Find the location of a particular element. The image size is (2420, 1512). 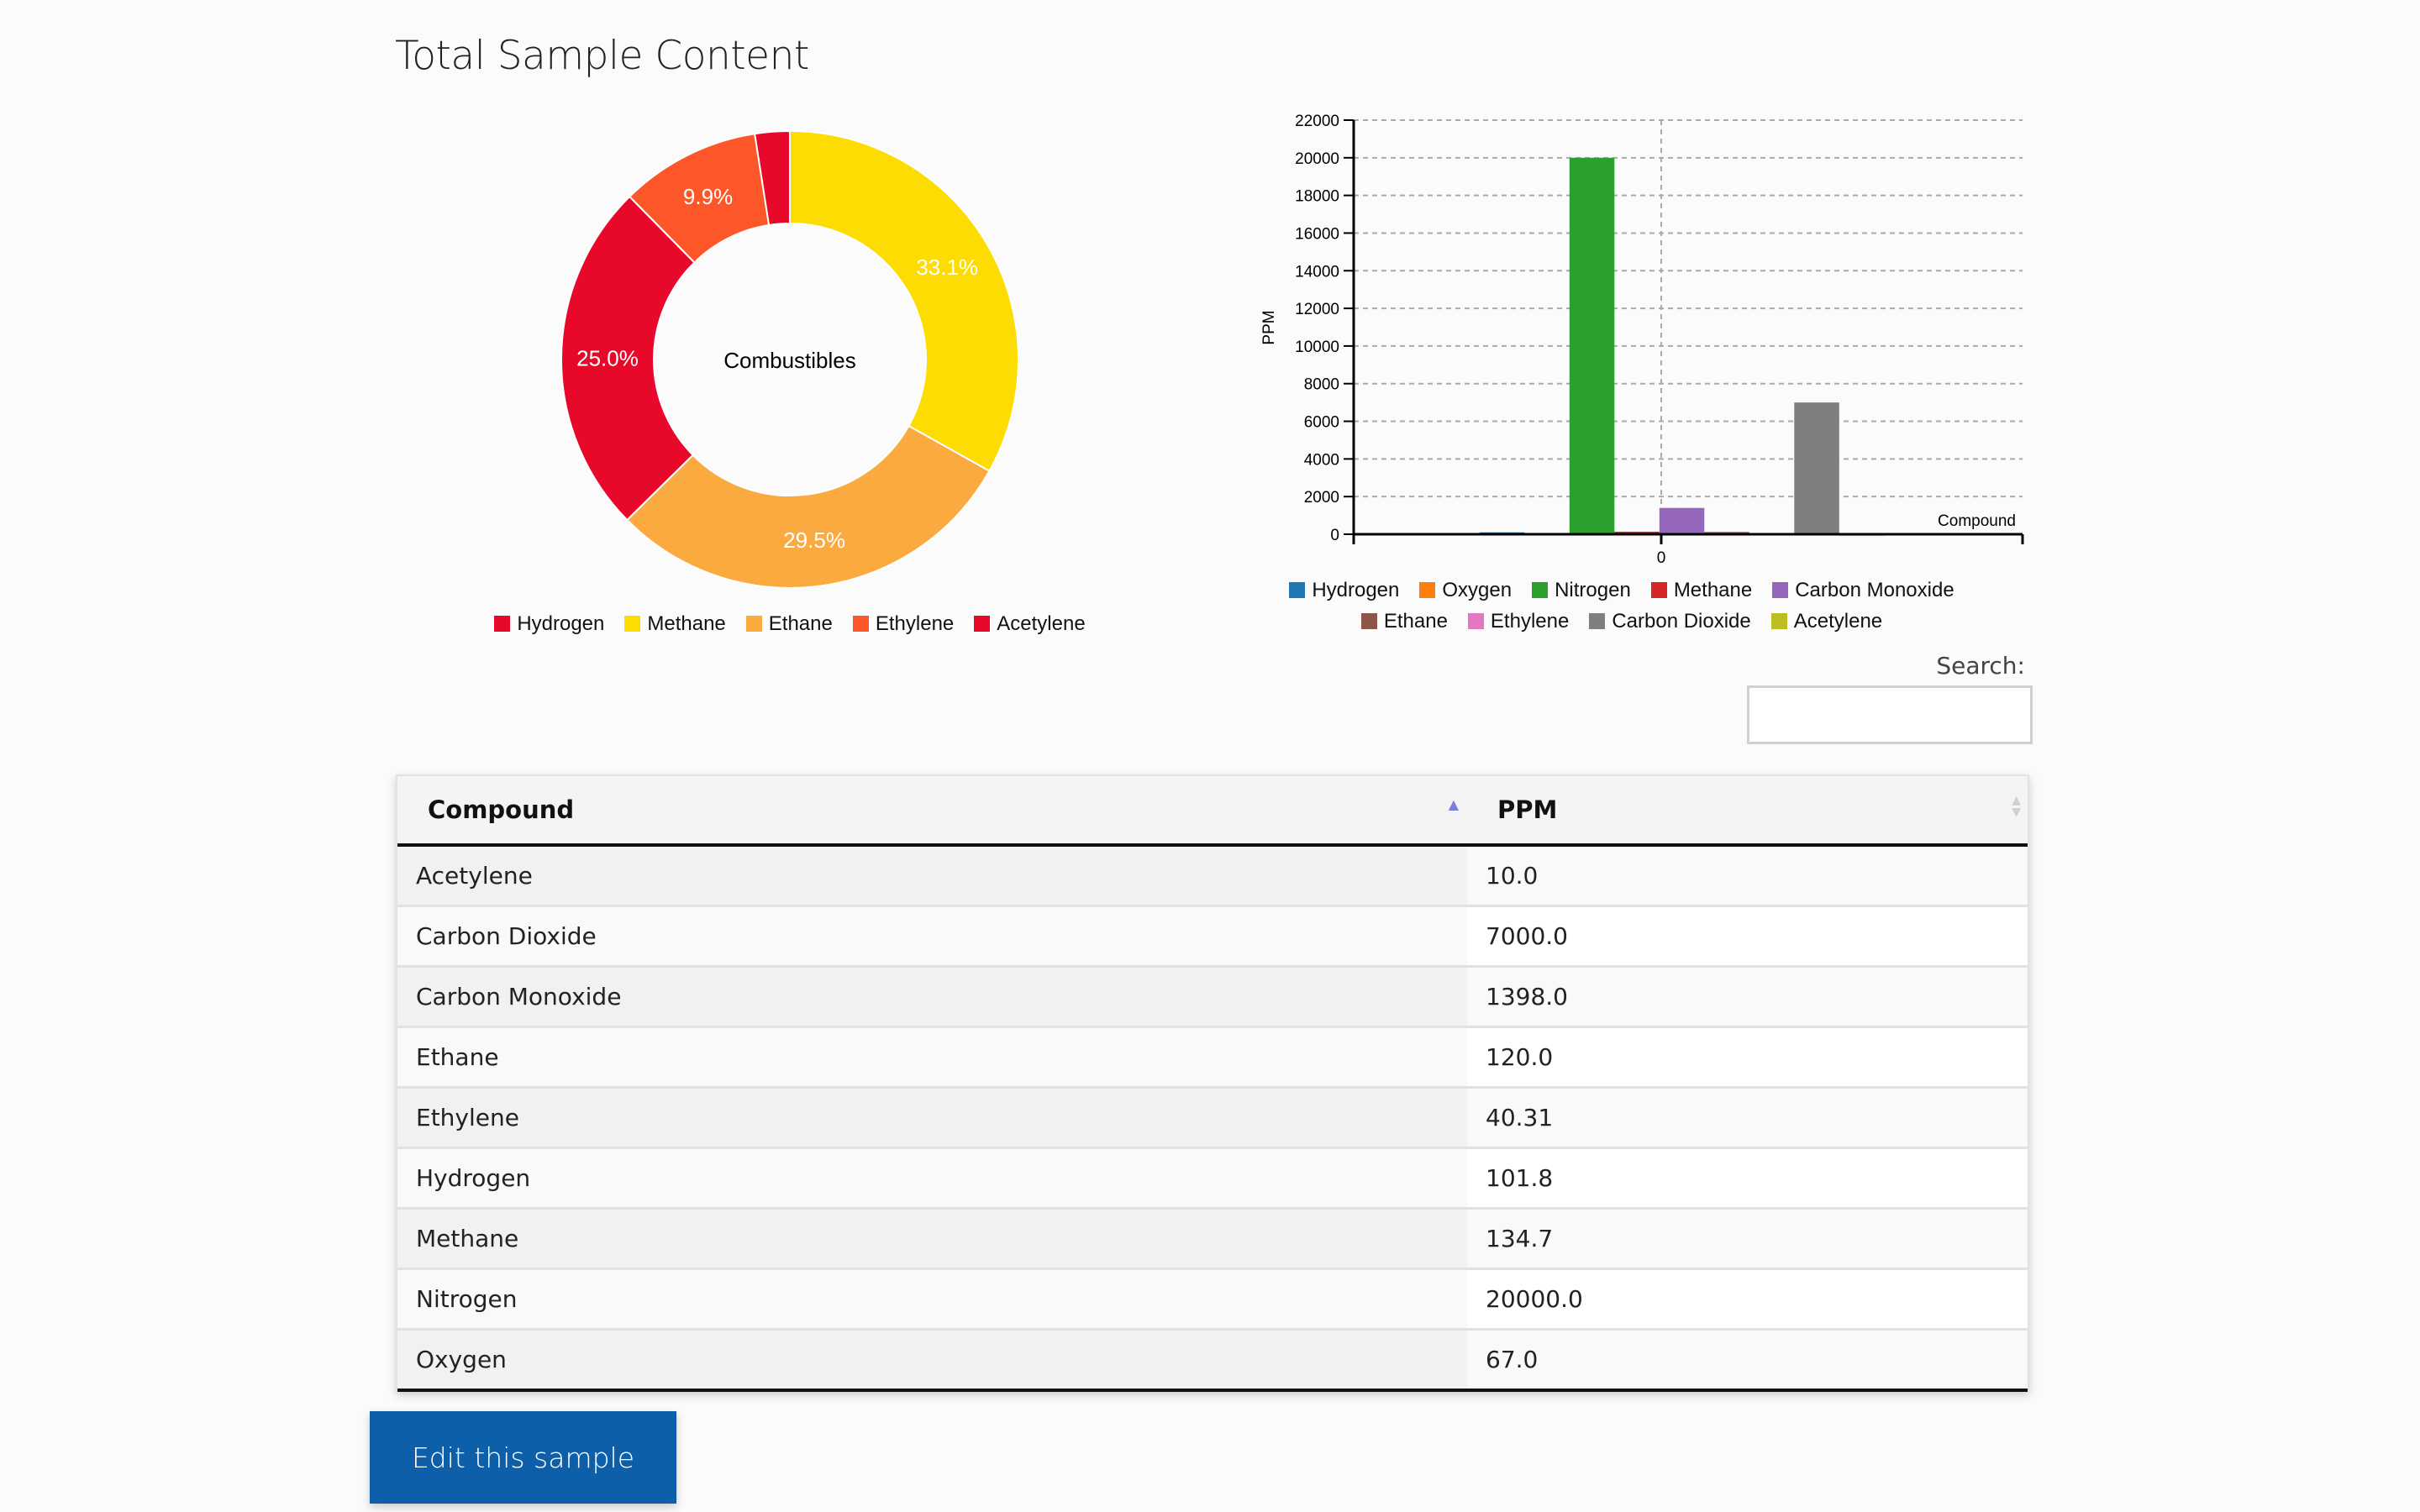

donut-slice-label: 33.1% is located at coordinates (947, 267).